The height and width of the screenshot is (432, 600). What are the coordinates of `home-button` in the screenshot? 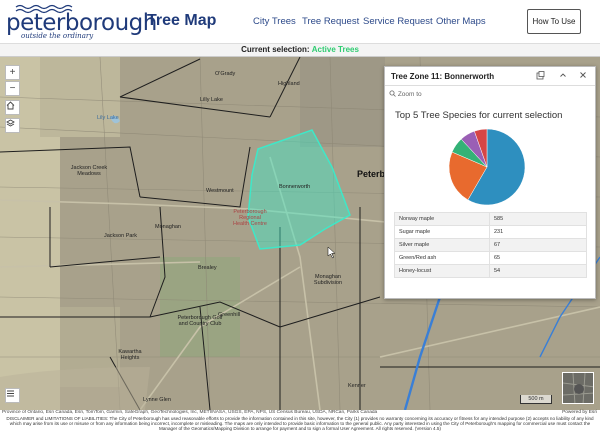 It's located at (12, 107).